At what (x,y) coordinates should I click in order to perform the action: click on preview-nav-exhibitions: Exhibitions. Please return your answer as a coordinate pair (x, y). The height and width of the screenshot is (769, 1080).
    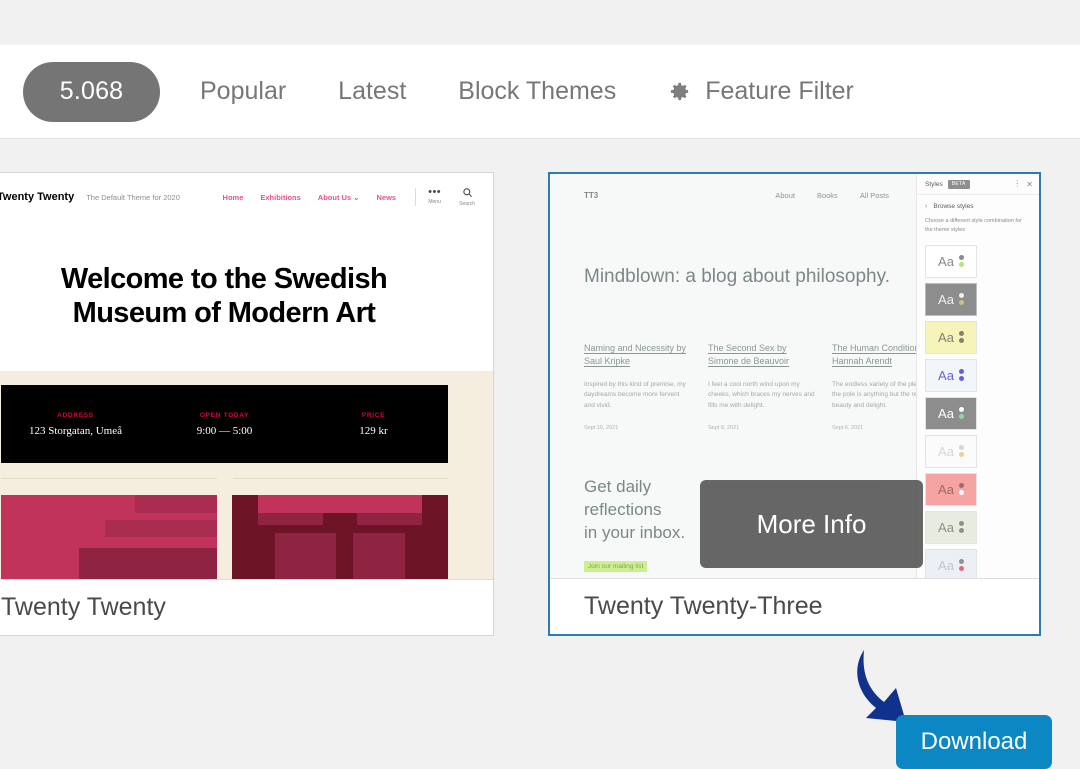
    Looking at the image, I should click on (280, 197).